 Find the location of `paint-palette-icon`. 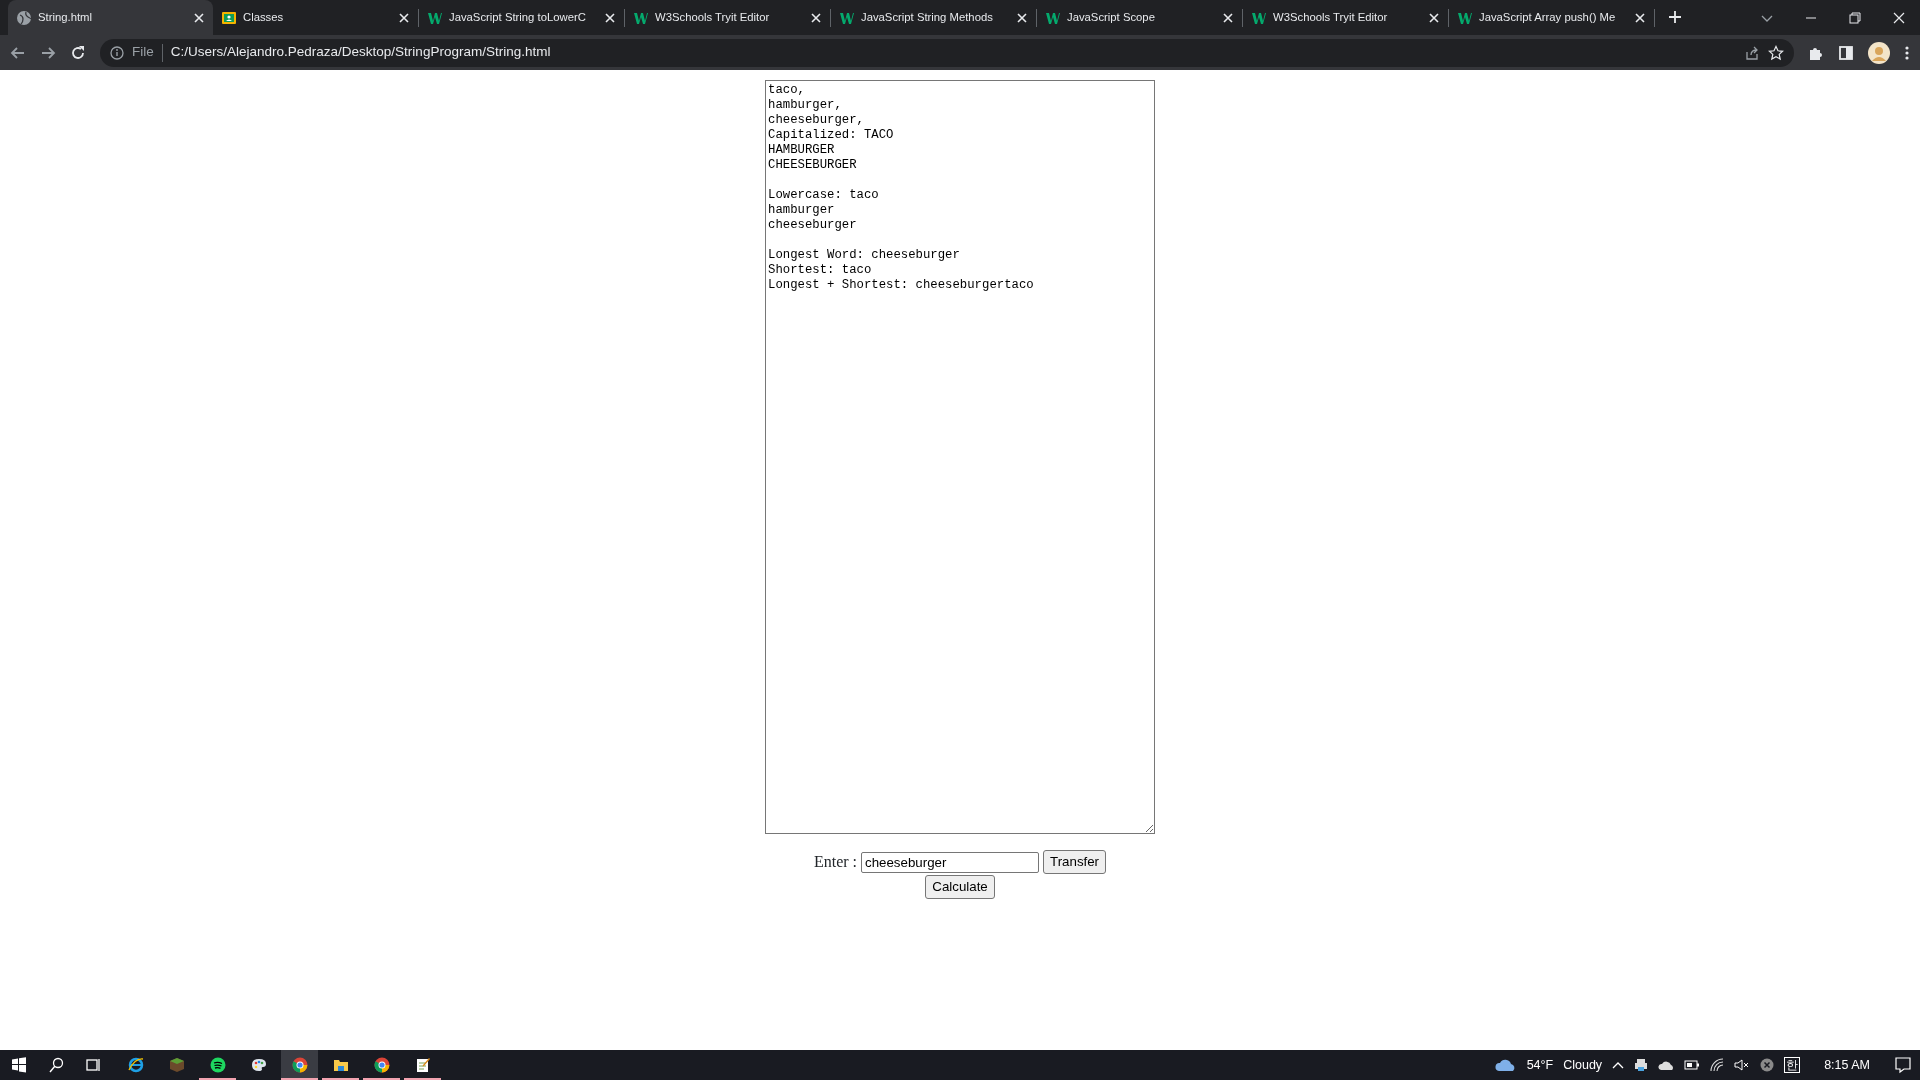

paint-palette-icon is located at coordinates (258, 1065).